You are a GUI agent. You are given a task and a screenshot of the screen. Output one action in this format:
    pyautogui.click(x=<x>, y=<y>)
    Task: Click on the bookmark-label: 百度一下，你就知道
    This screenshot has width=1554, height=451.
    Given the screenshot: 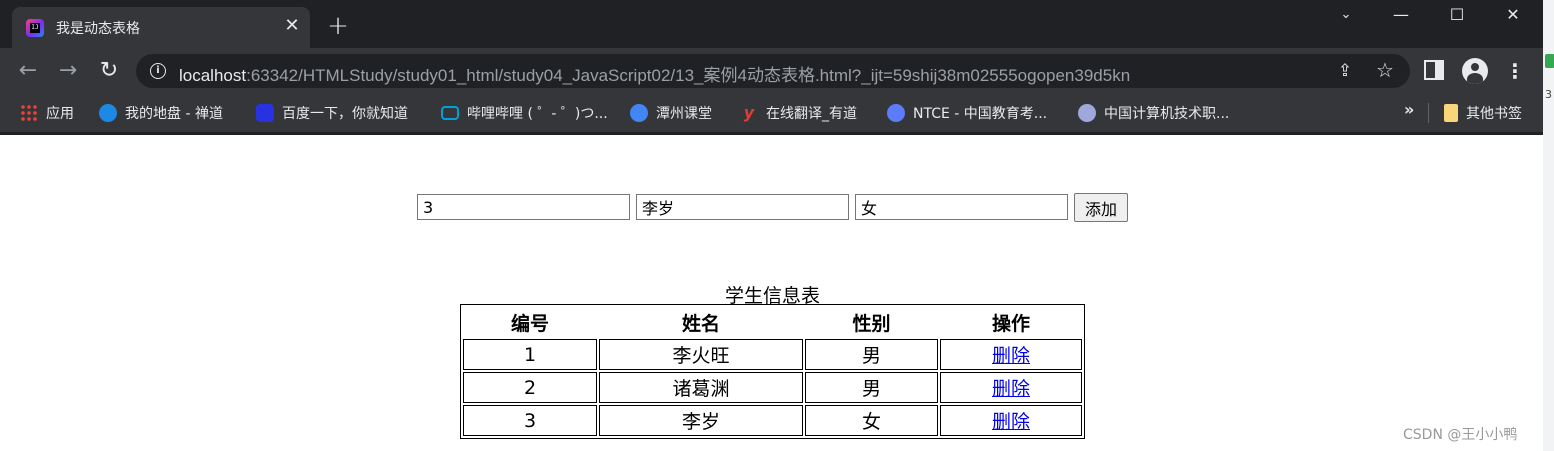 What is the action you would take?
    pyautogui.click(x=345, y=114)
    